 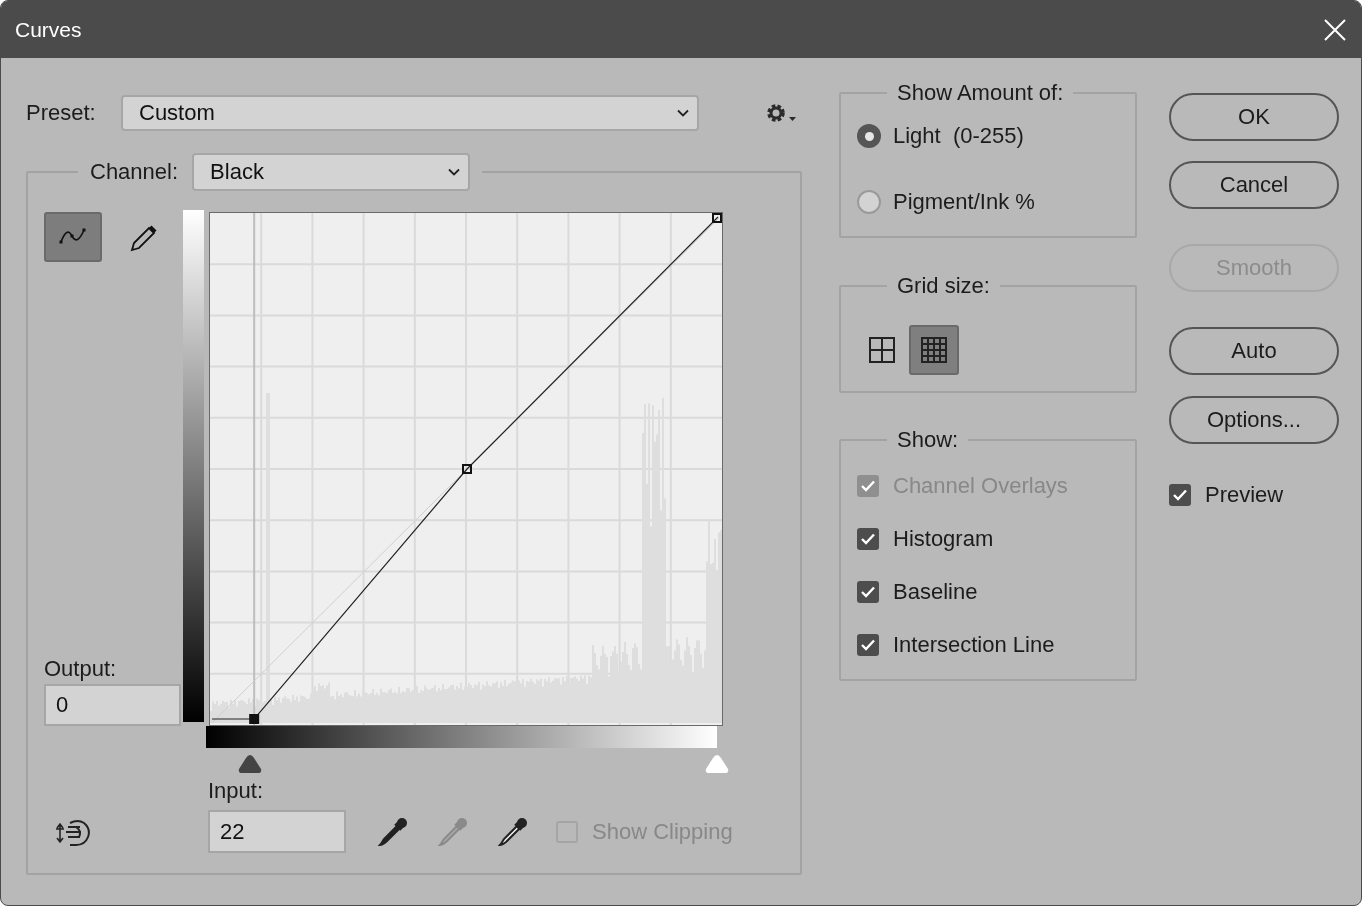 What do you see at coordinates (48, 29) in the screenshot?
I see `window-title: Curves` at bounding box center [48, 29].